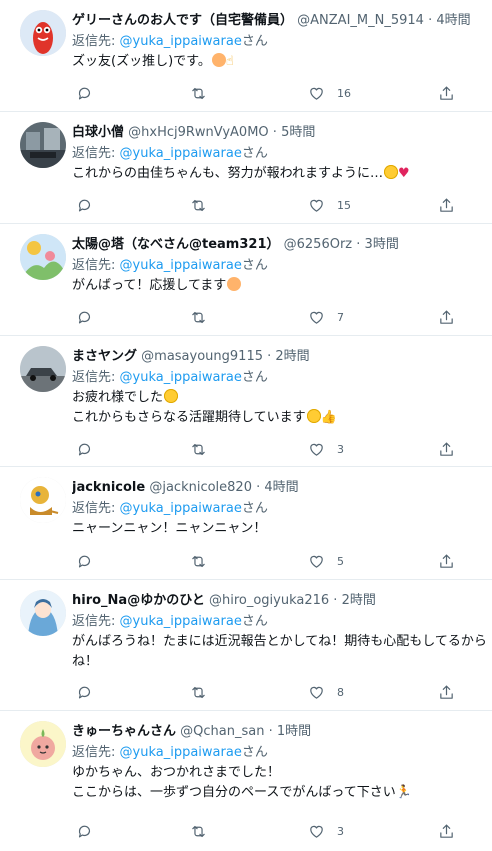 The width and height of the screenshot is (492, 851). I want to click on reply-to-label: 返信先:, so click(96, 41).